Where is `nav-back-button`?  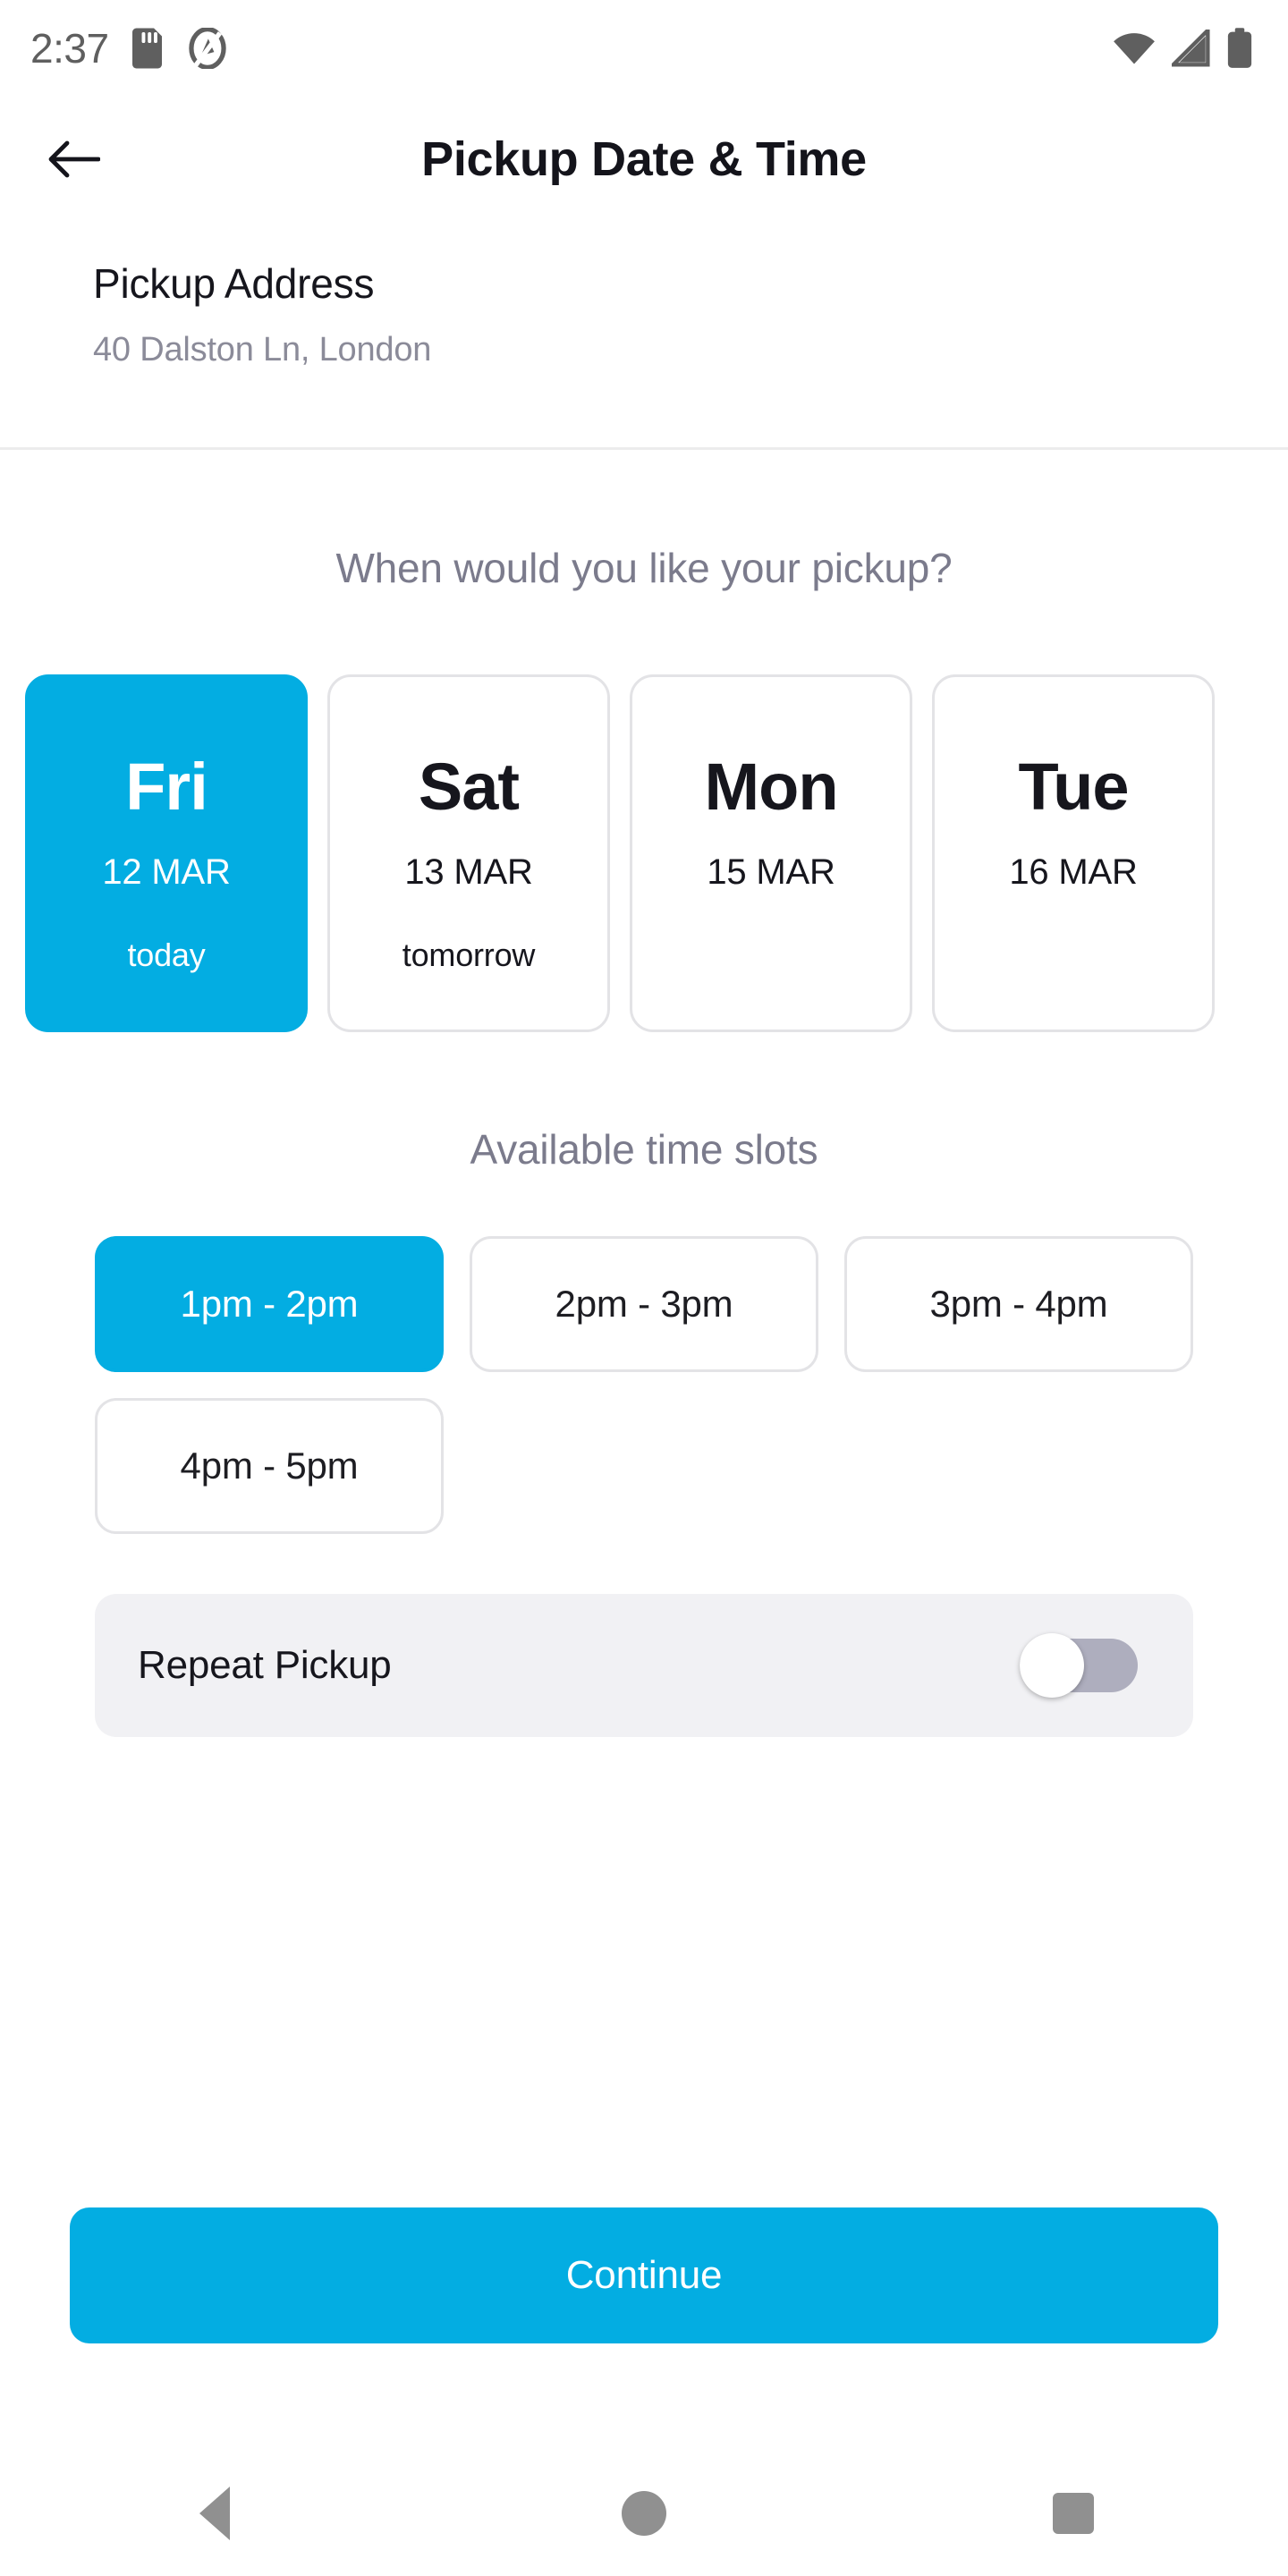 nav-back-button is located at coordinates (214, 2513).